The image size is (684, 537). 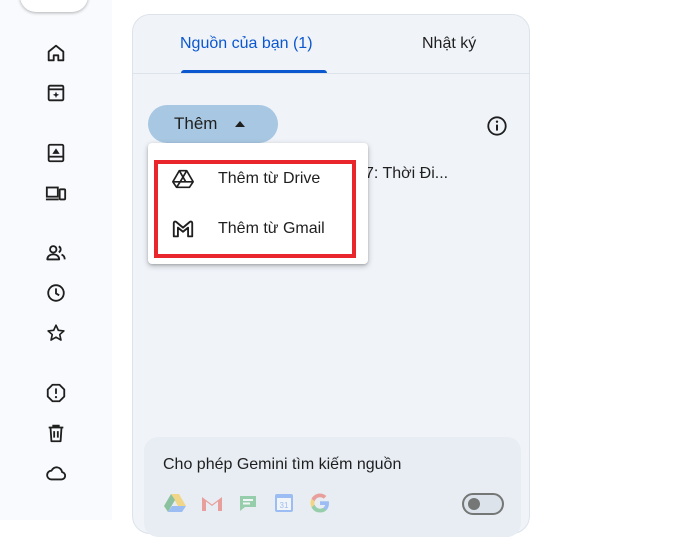 I want to click on chat-icon, so click(x=248, y=503).